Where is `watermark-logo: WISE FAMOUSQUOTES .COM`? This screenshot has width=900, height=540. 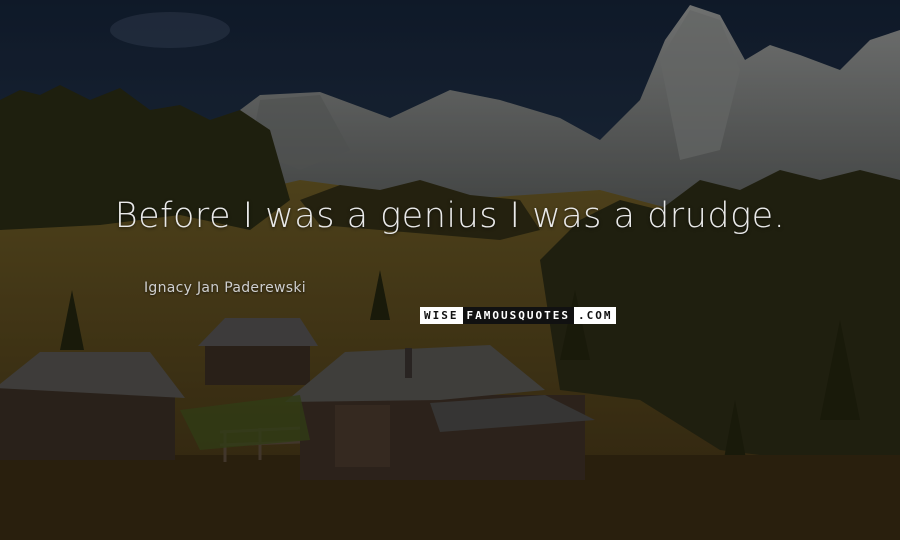 watermark-logo: WISE FAMOUSQUOTES .COM is located at coordinates (520, 315).